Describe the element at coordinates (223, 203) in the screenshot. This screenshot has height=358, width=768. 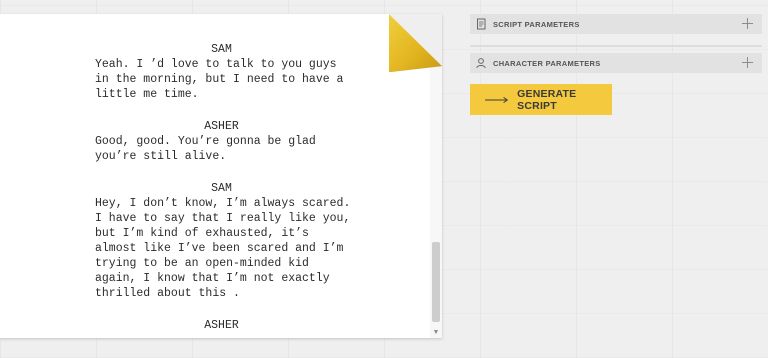
I see `dialogue-line: Hey, I don’t know, I’m always scared.` at that location.